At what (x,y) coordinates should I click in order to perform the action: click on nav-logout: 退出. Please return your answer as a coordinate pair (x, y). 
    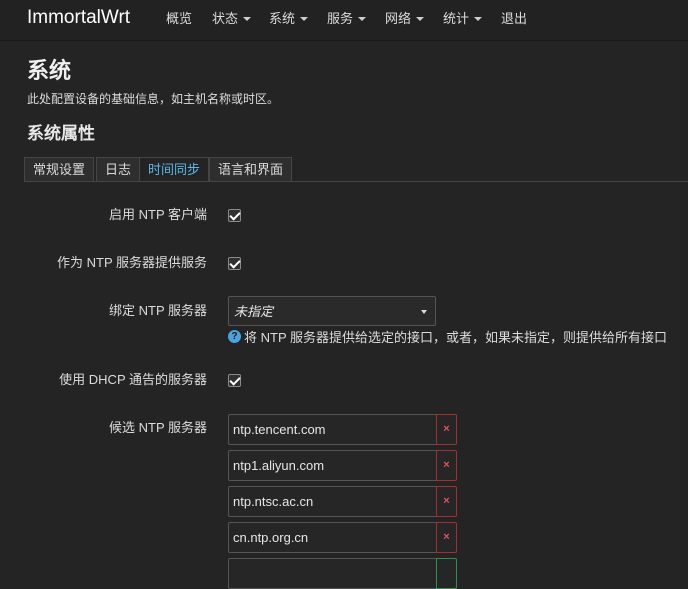
    Looking at the image, I should click on (514, 19).